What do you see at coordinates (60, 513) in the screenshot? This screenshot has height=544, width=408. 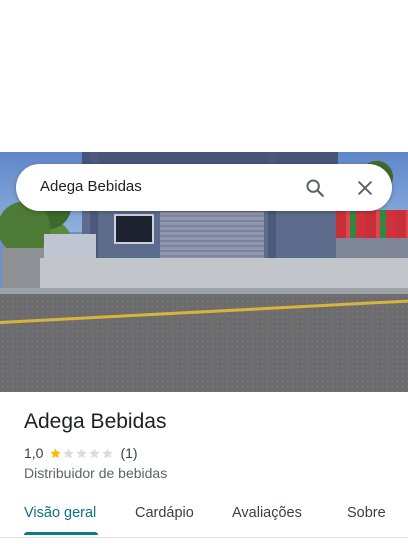 I see `tab-visao-geral: Visão geral` at bounding box center [60, 513].